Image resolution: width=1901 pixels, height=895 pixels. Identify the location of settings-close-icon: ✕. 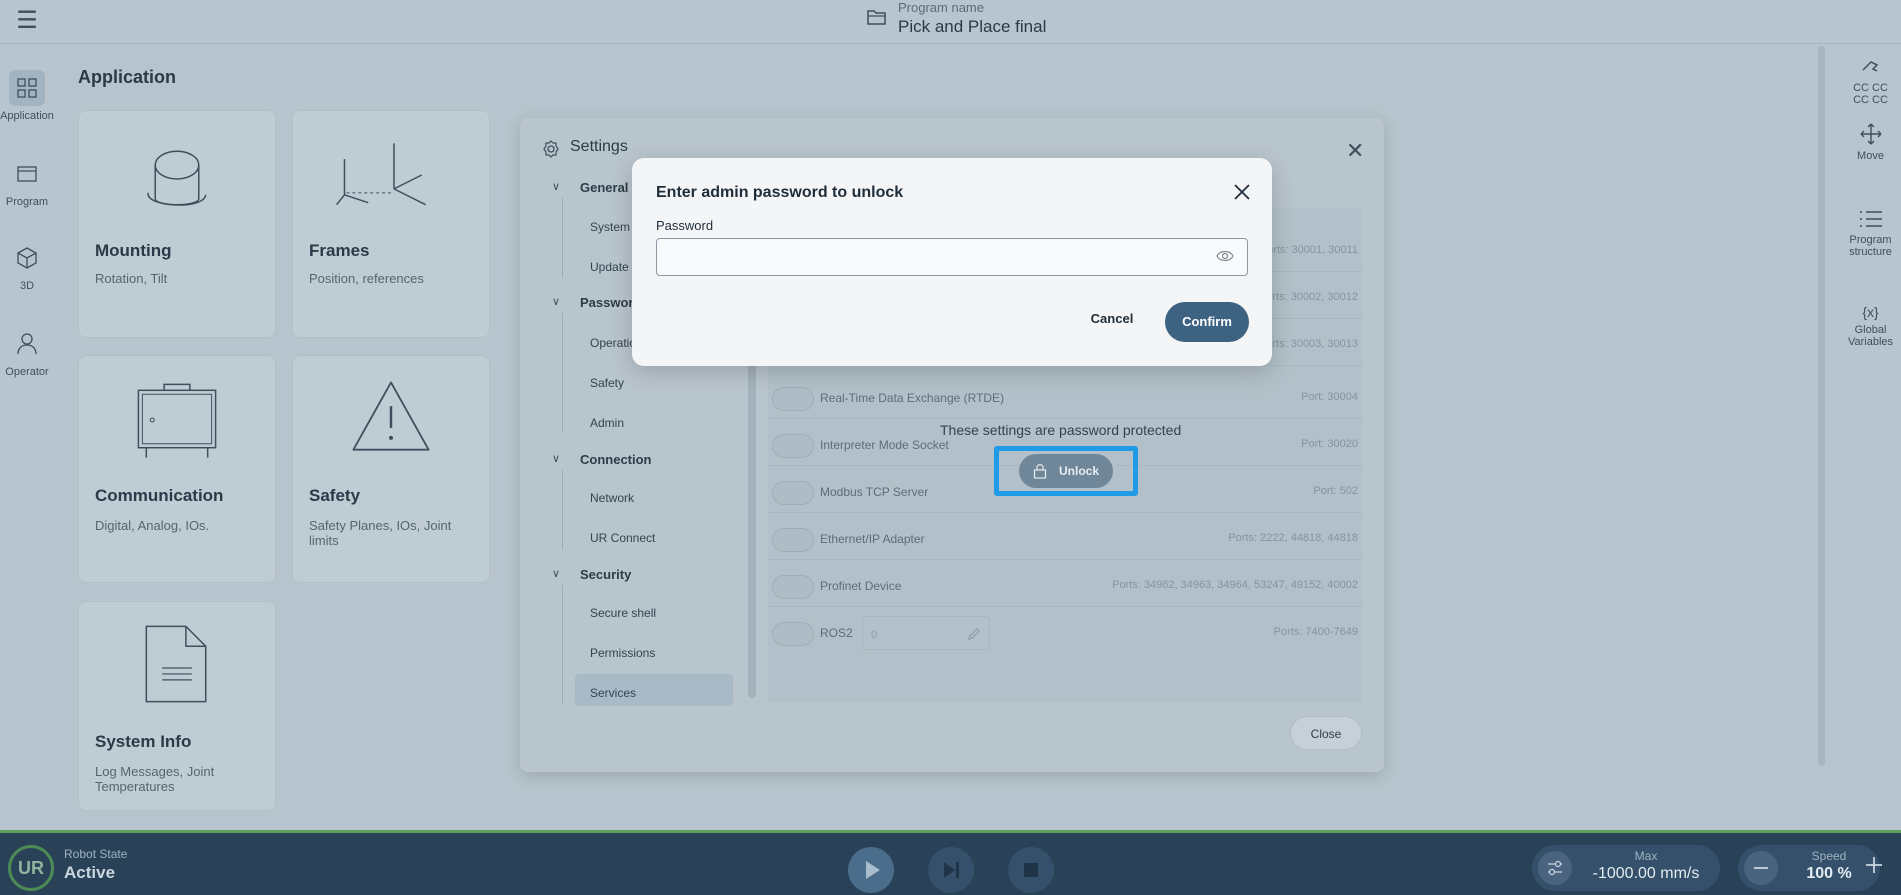
(1355, 151).